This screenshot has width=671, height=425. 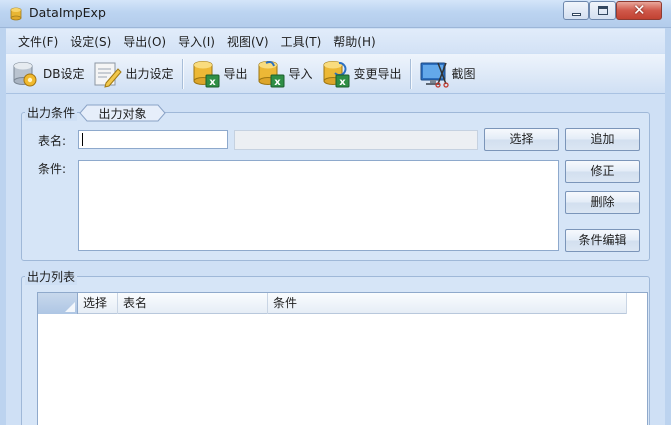 I want to click on table-name-label: 表名:, so click(x=52, y=141).